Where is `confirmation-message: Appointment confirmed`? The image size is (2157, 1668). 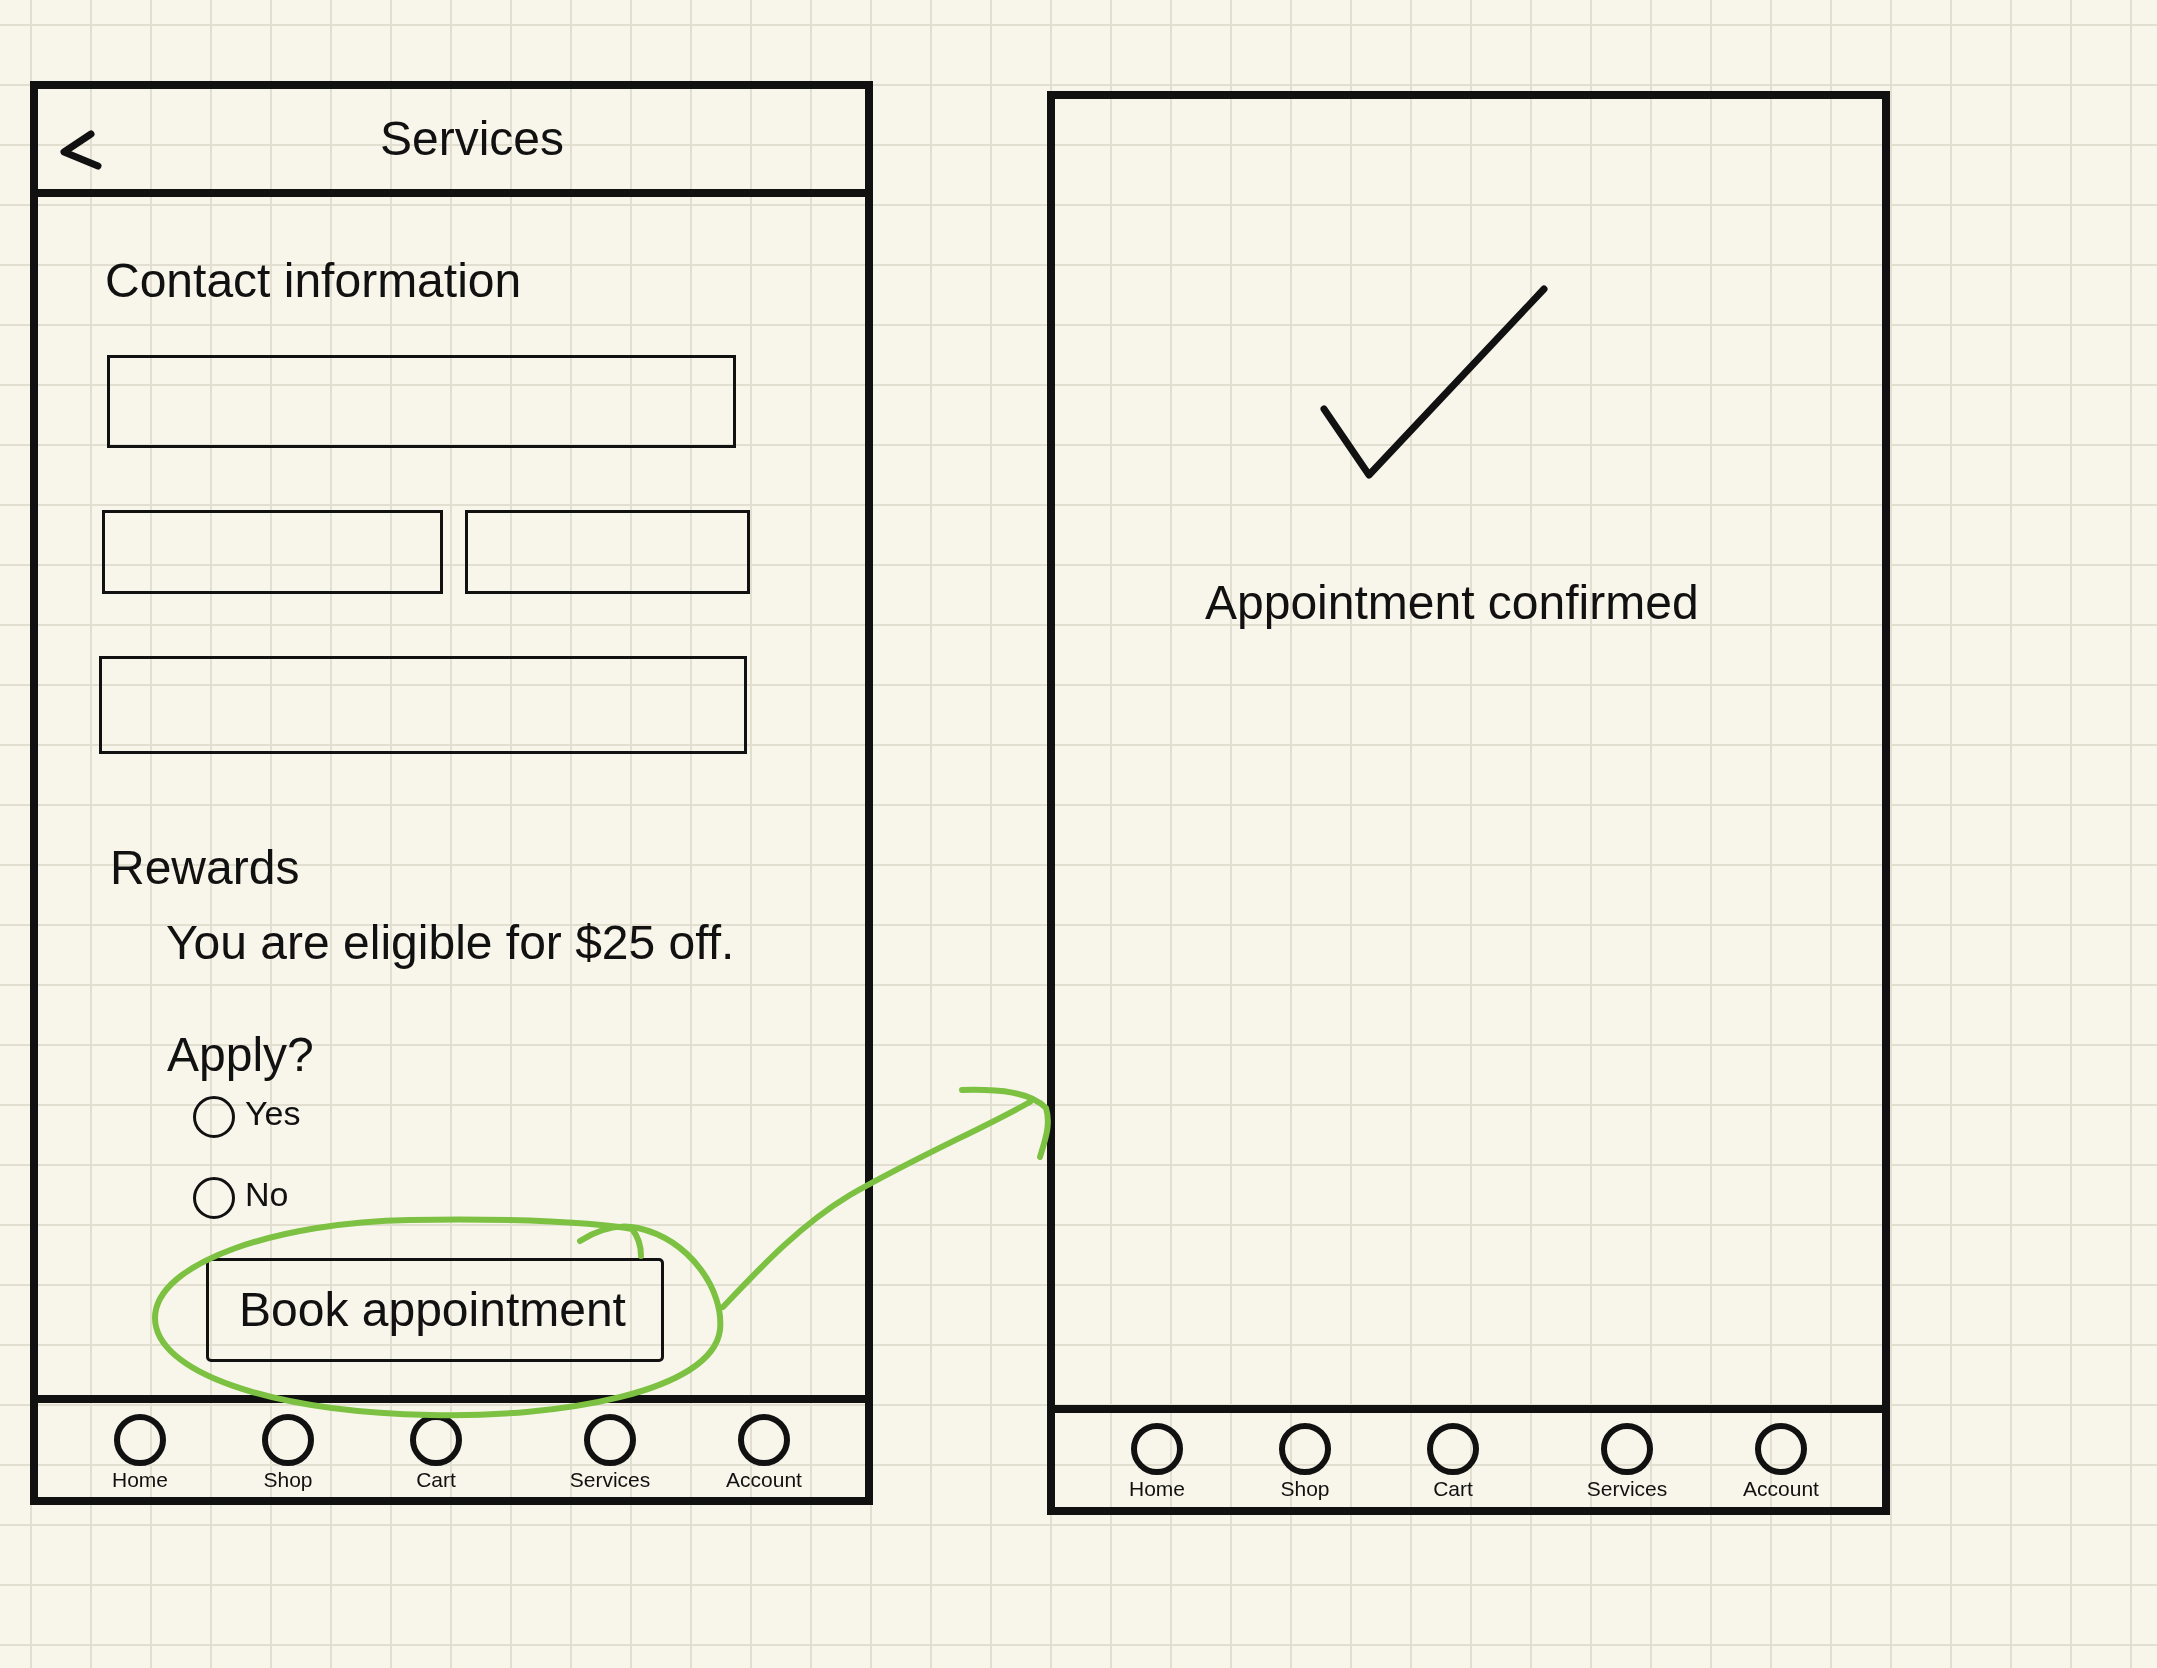
confirmation-message: Appointment confirmed is located at coordinates (1452, 603).